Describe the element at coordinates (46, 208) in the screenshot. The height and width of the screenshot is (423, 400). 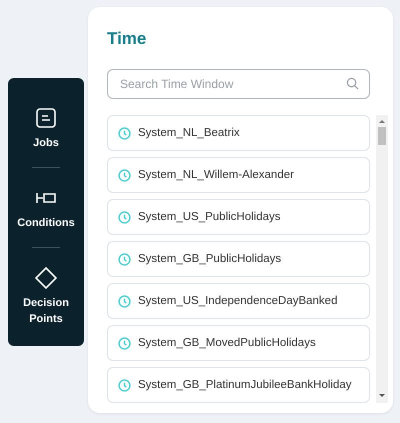
I see `sidebar-item: Conditions` at that location.